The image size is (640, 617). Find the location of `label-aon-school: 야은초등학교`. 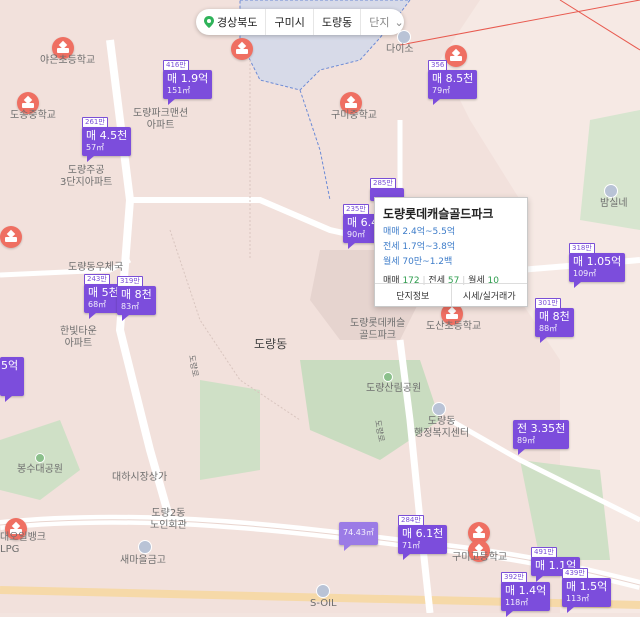

label-aon-school: 야은초등학교 is located at coordinates (68, 60).